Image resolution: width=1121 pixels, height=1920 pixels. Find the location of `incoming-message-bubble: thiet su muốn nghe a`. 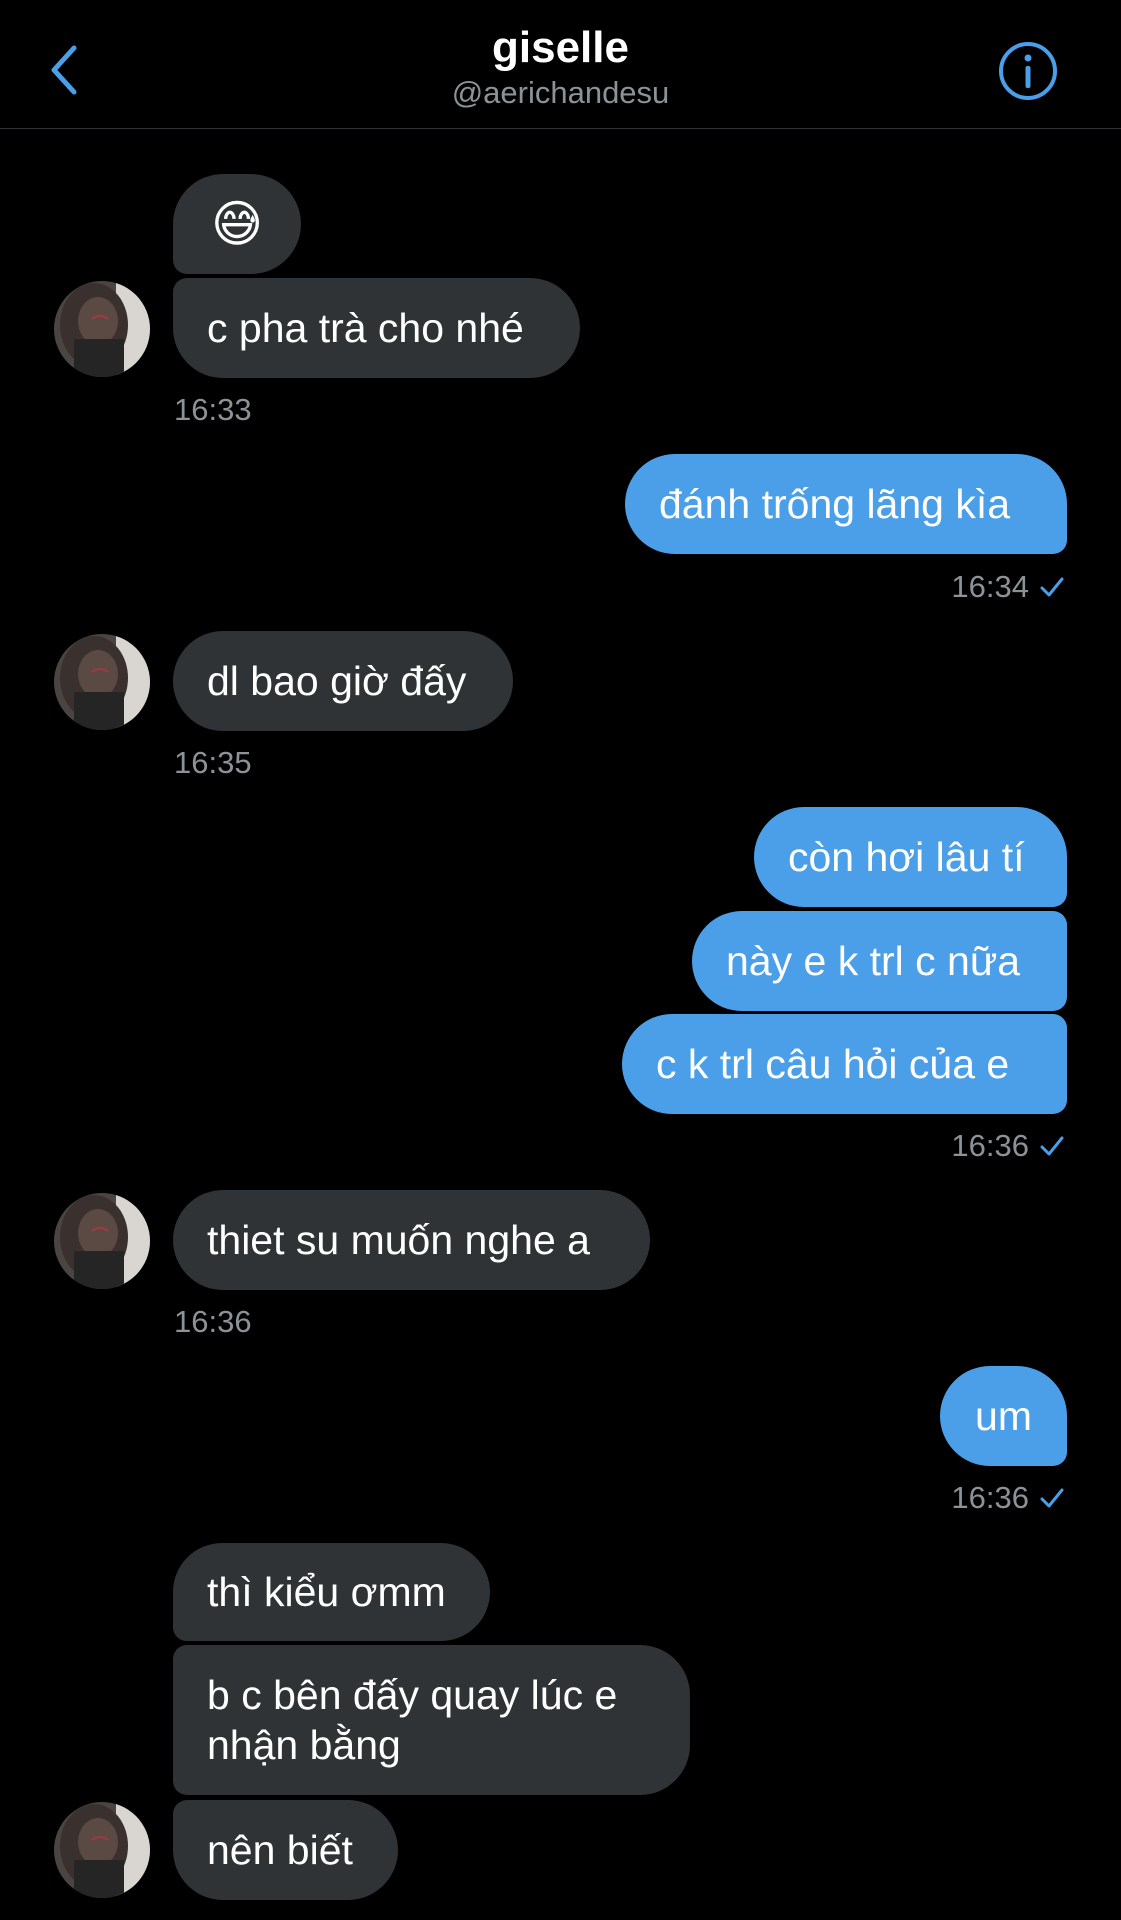

incoming-message-bubble: thiet su muốn nghe a is located at coordinates (411, 1240).